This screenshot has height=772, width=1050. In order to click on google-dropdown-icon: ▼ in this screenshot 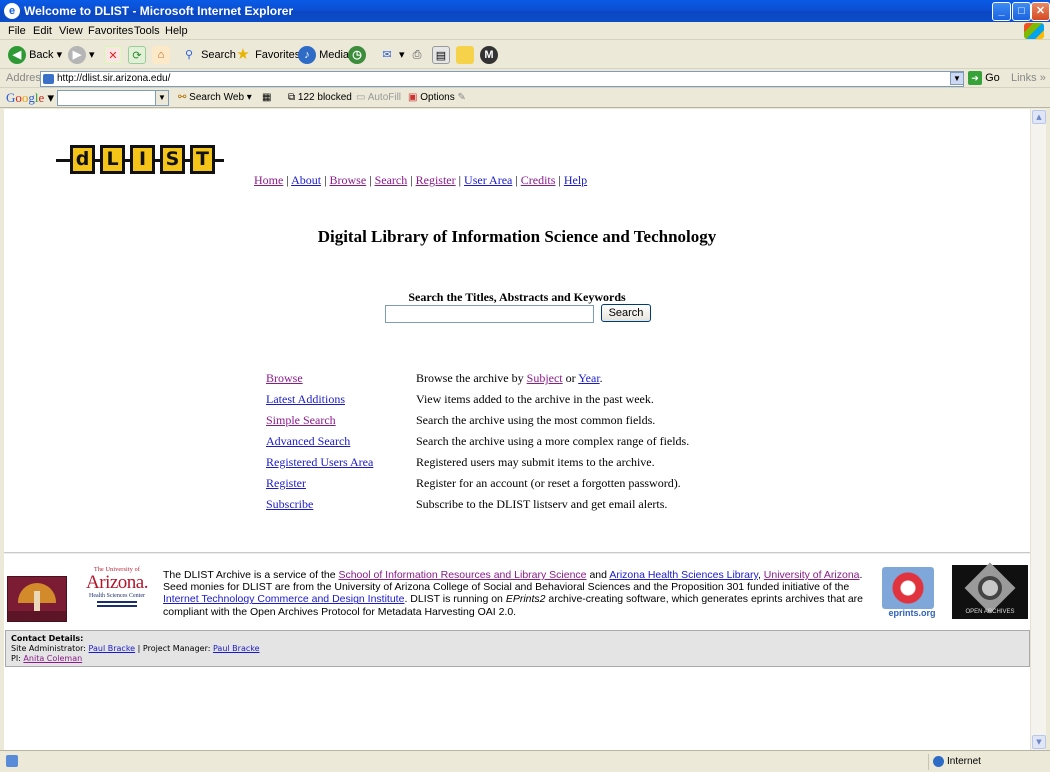, I will do `click(161, 98)`.